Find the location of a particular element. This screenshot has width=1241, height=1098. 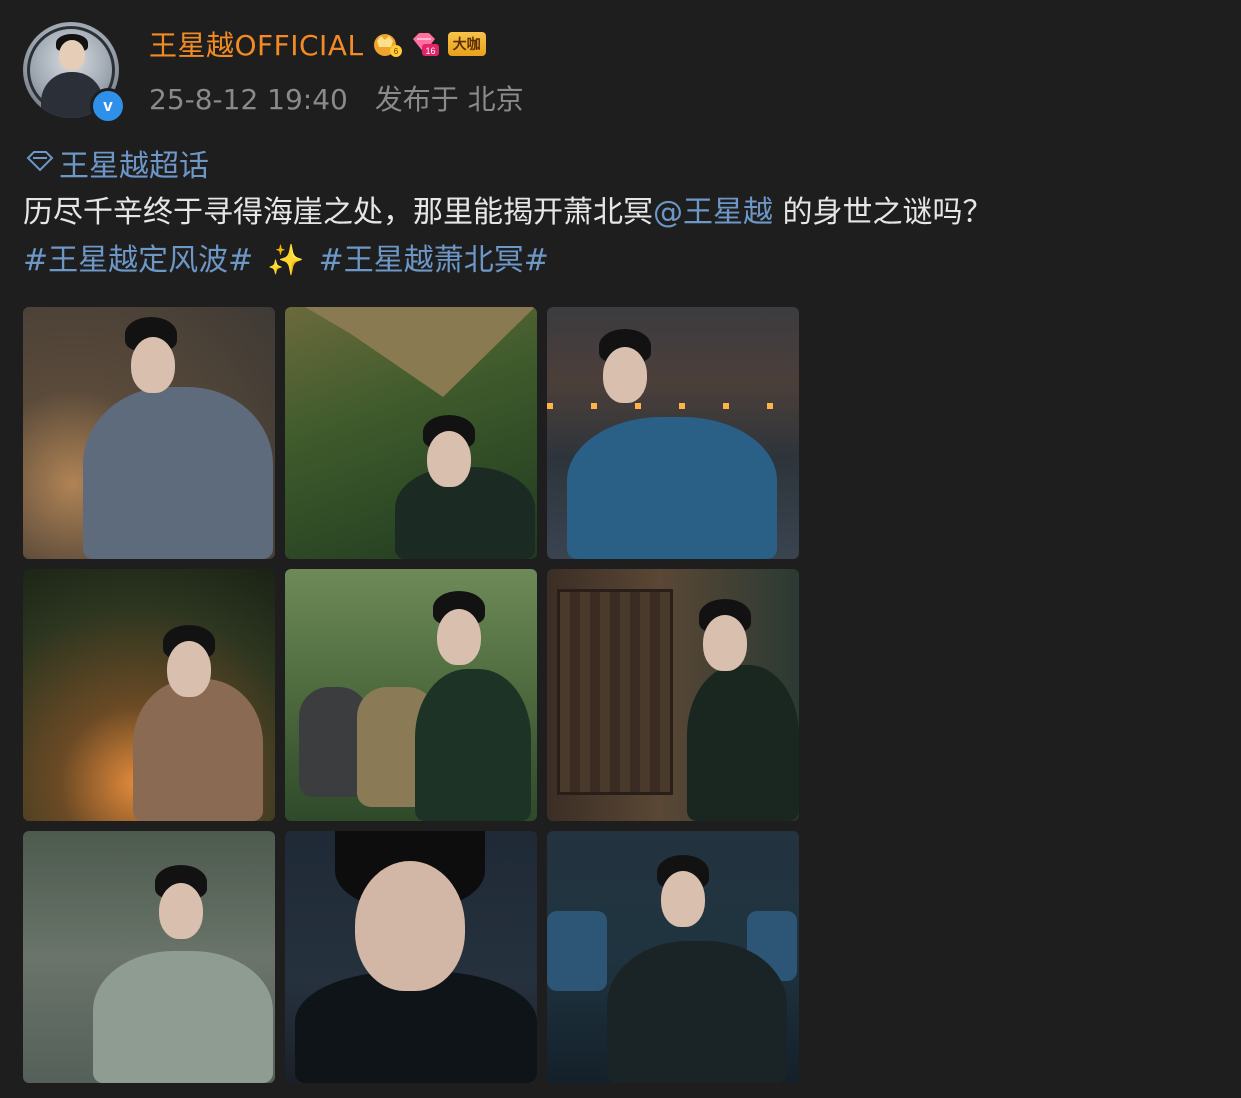

sparkle-emoji-icon: ✨ is located at coordinates (286, 260).